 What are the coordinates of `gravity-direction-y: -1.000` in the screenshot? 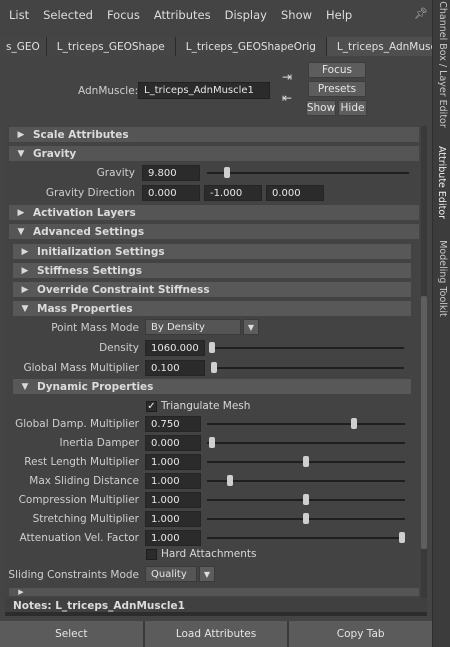 It's located at (233, 193).